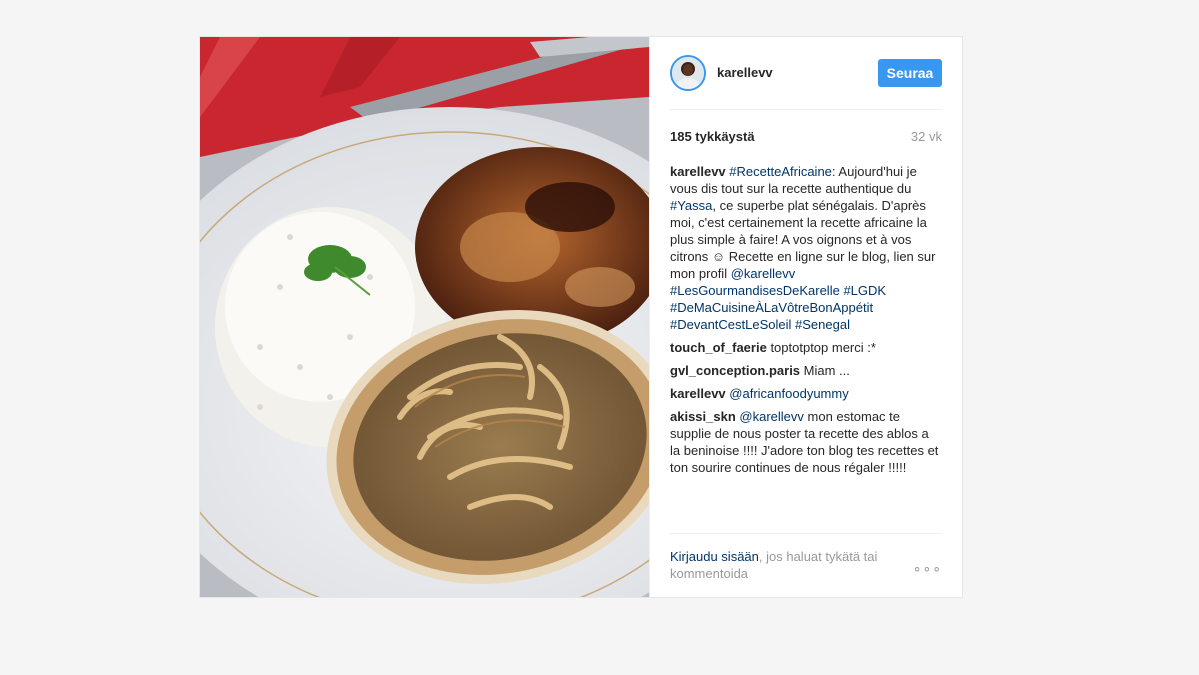  What do you see at coordinates (714, 556) in the screenshot?
I see `login-link: Kirjaudu sisään` at bounding box center [714, 556].